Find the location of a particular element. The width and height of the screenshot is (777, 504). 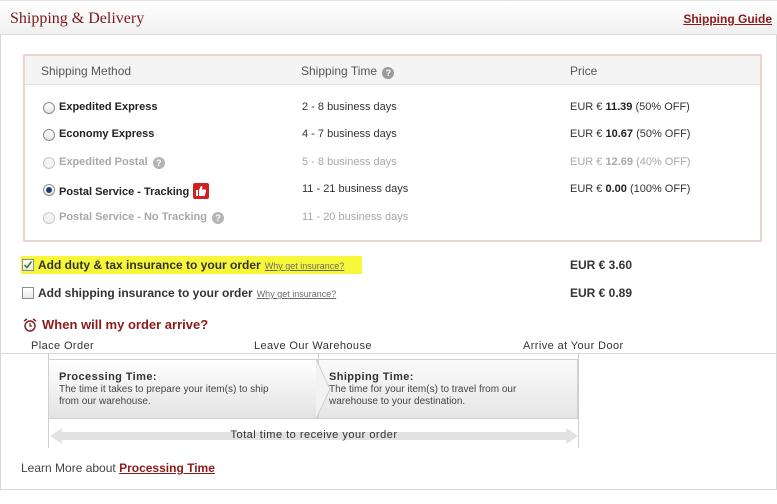

shipping-insurance-price: EUR € 0.89 is located at coordinates (601, 293).